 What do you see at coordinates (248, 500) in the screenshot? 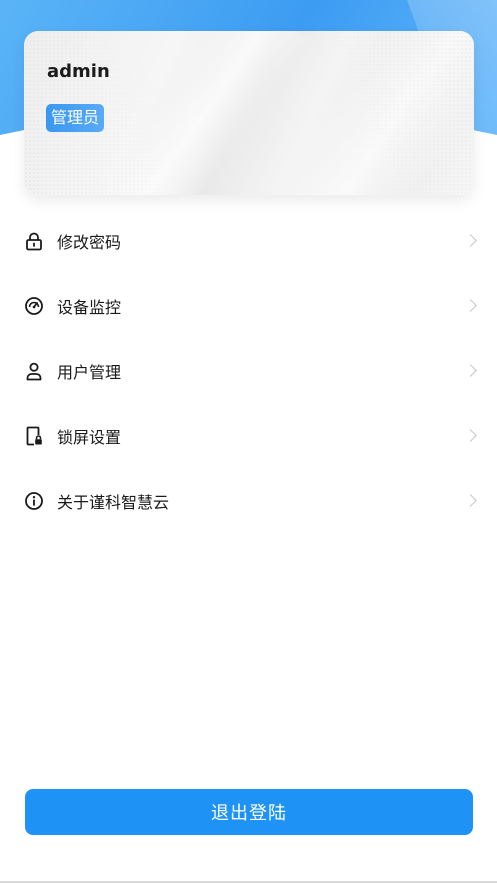
I see `menu-item-about: 关于谨科智慧云` at bounding box center [248, 500].